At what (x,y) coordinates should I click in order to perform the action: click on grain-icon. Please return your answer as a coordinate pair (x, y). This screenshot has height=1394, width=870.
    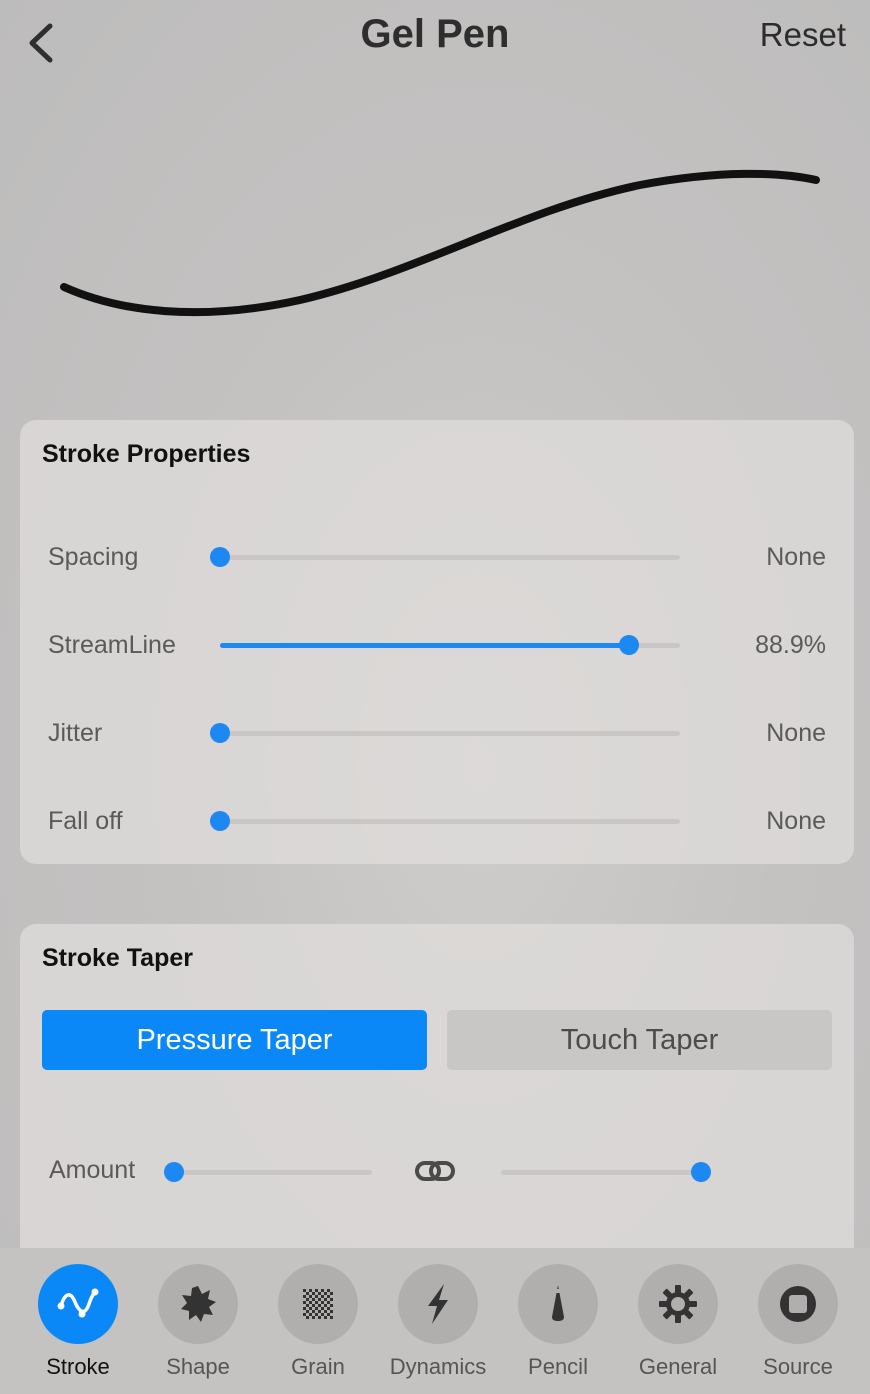
    Looking at the image, I should click on (318, 1304).